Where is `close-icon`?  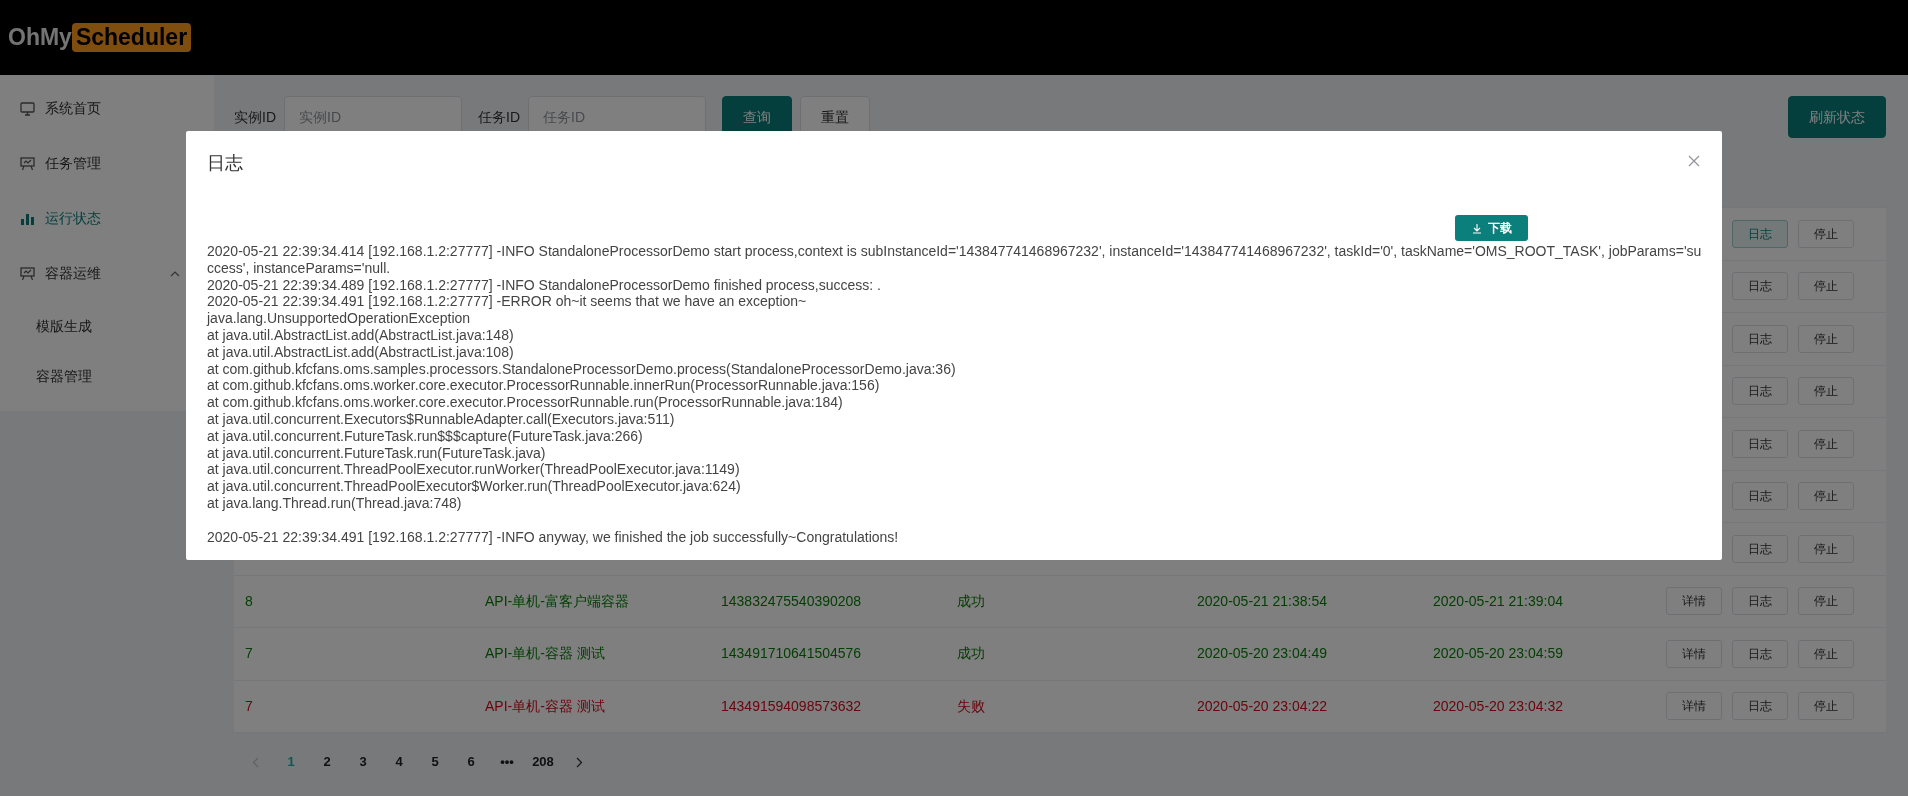 close-icon is located at coordinates (1694, 161).